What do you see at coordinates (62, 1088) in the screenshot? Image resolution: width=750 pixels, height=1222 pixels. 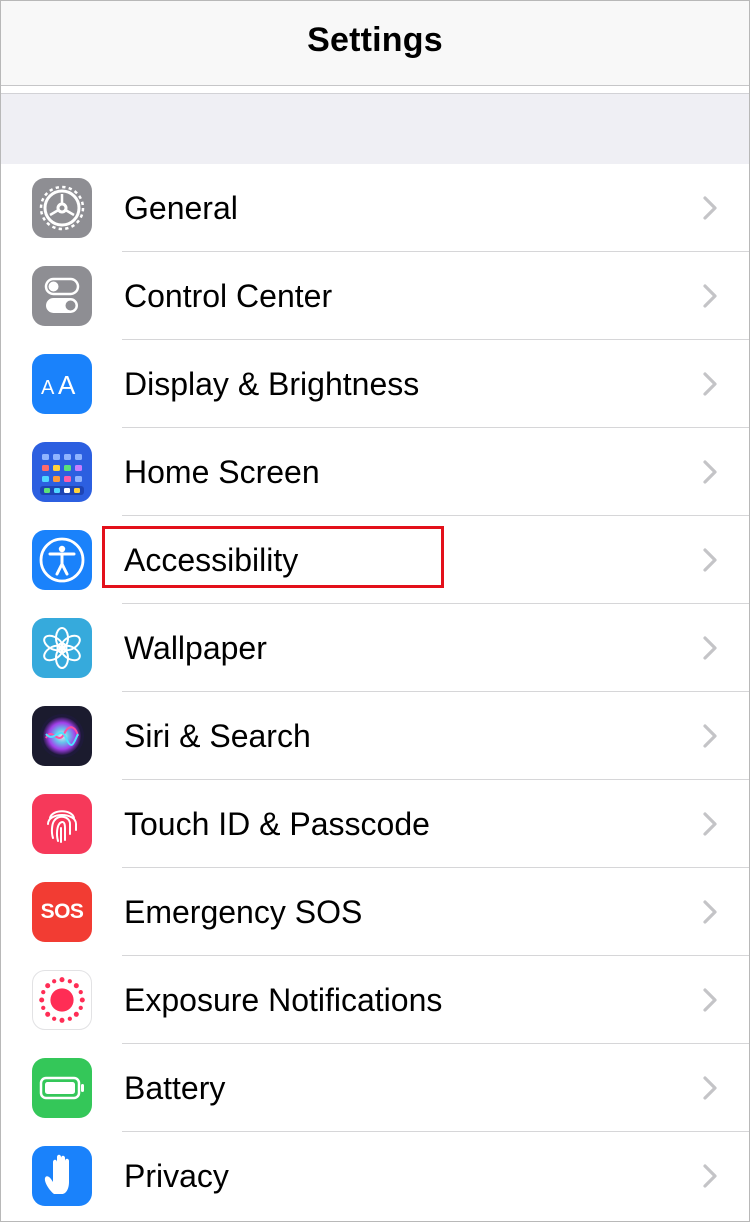 I see `battery-icon` at bounding box center [62, 1088].